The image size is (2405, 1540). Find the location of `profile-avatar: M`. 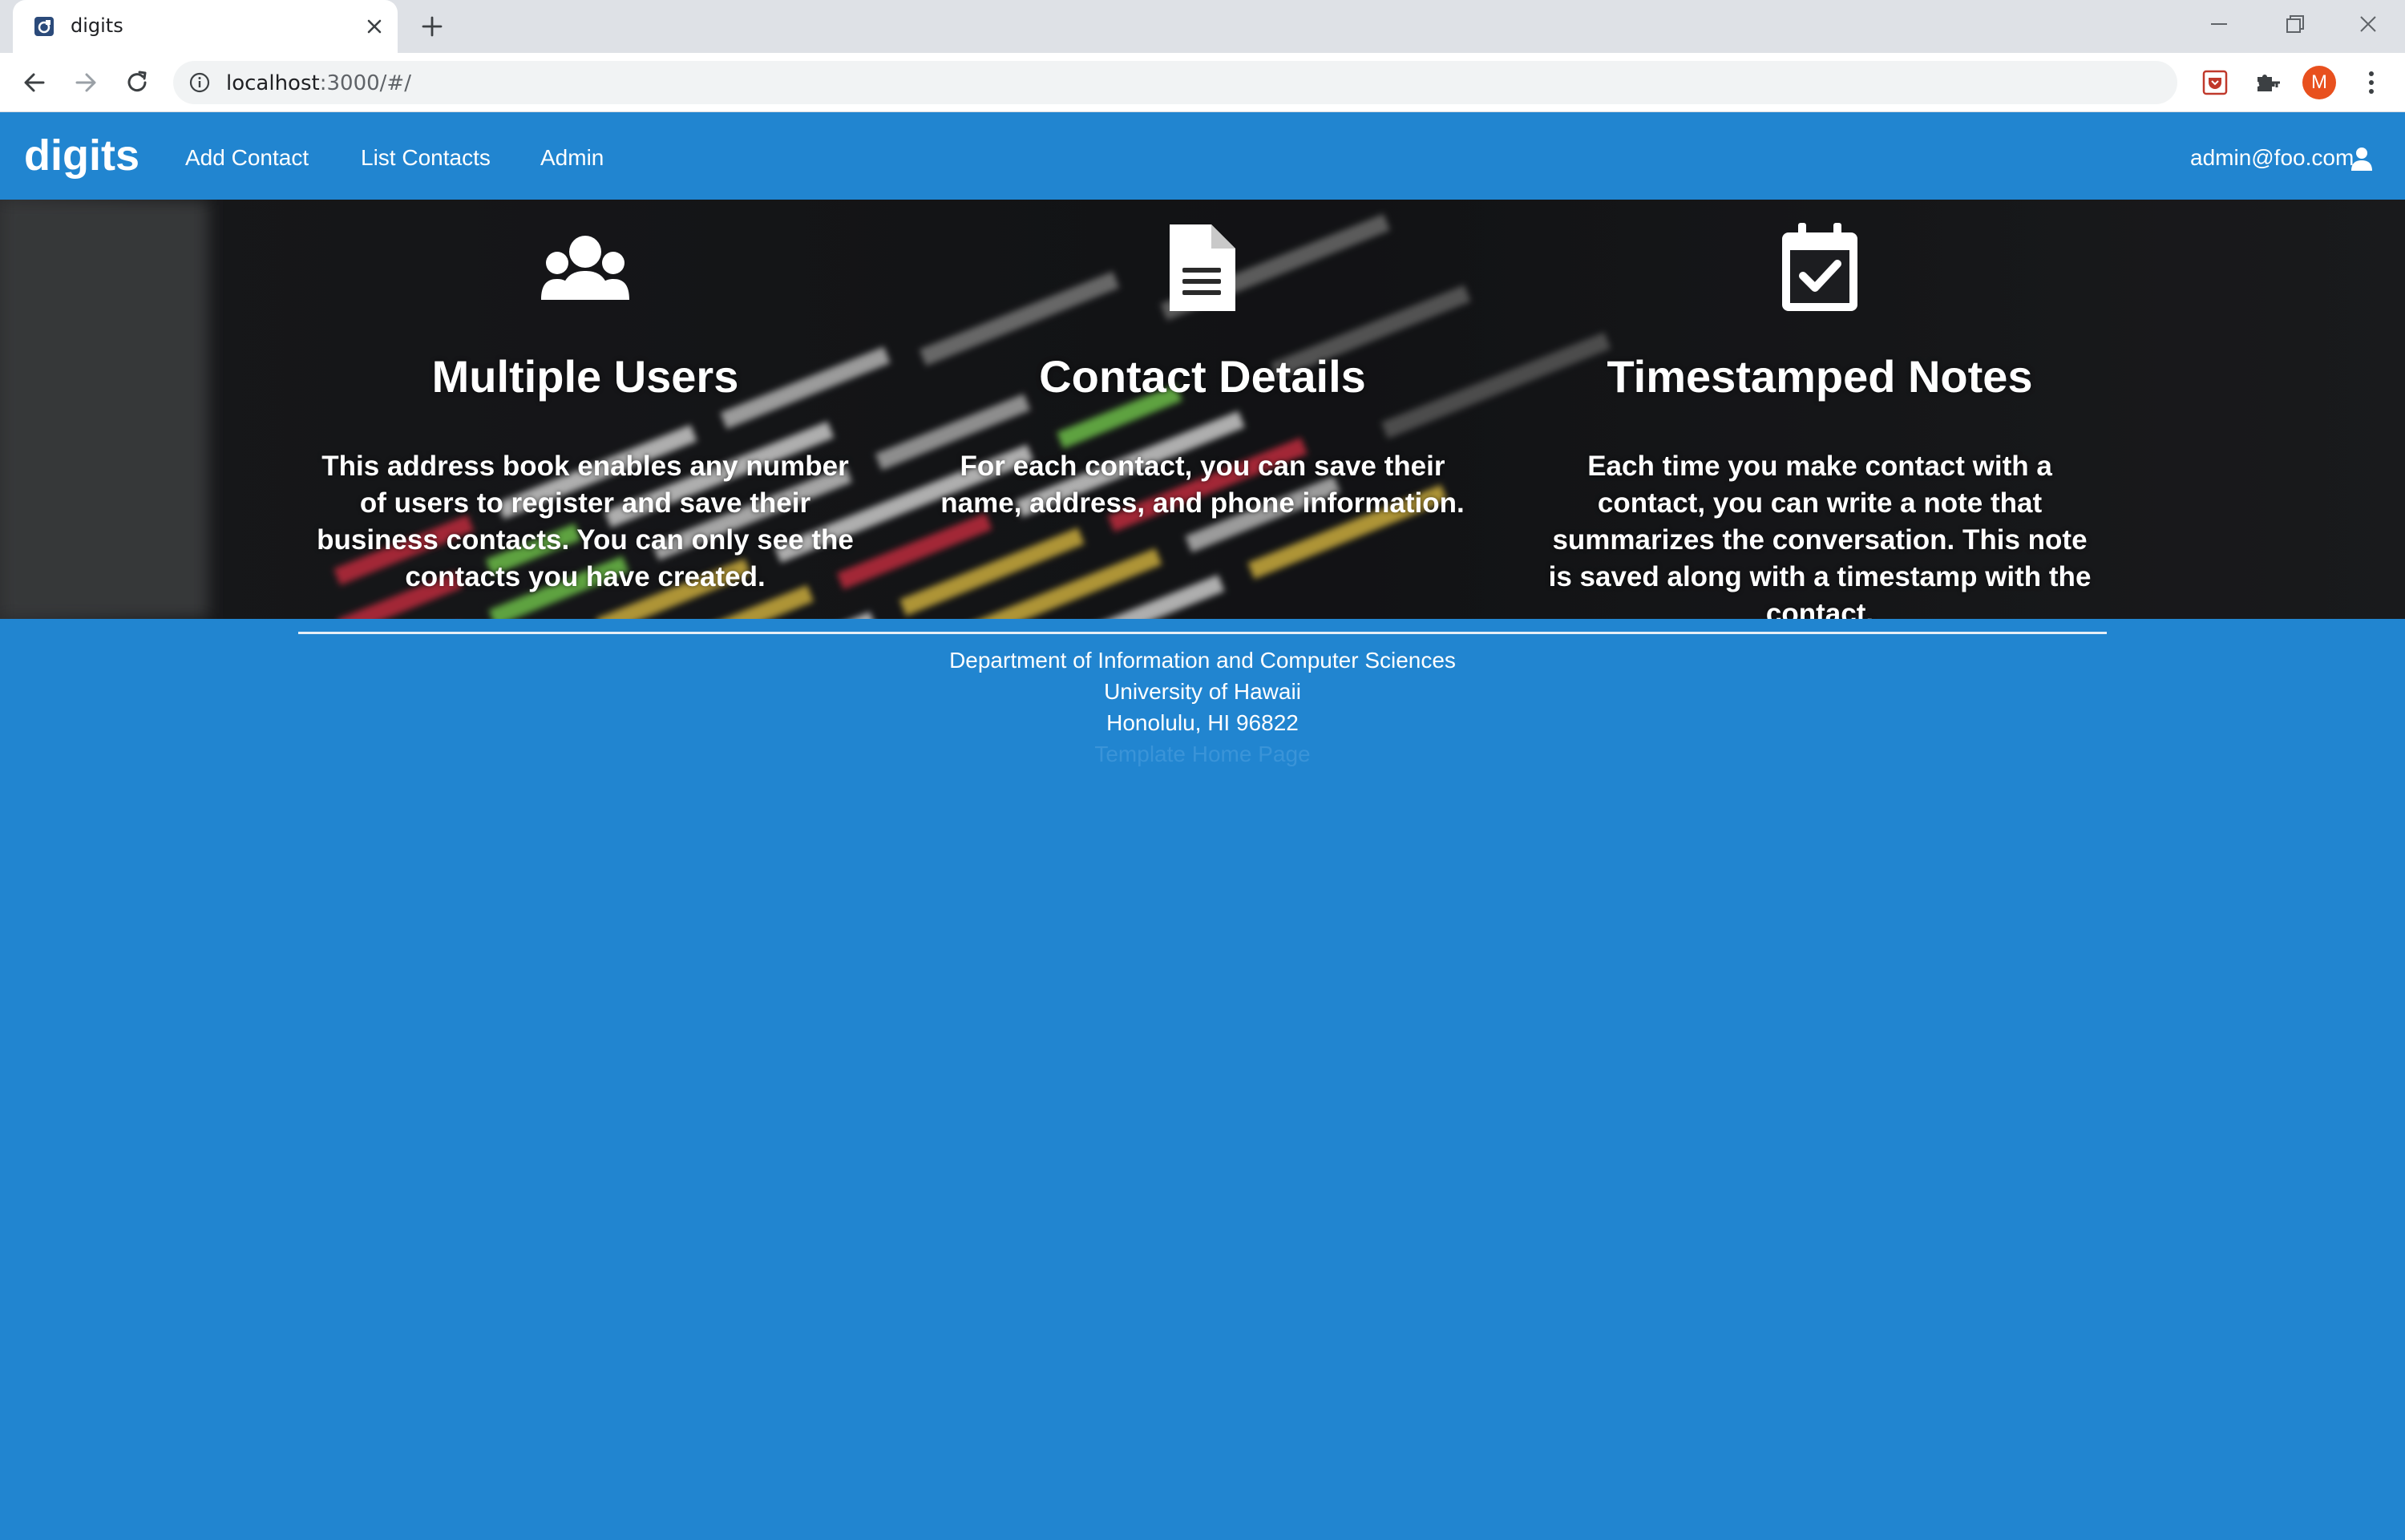

profile-avatar: M is located at coordinates (2319, 83).